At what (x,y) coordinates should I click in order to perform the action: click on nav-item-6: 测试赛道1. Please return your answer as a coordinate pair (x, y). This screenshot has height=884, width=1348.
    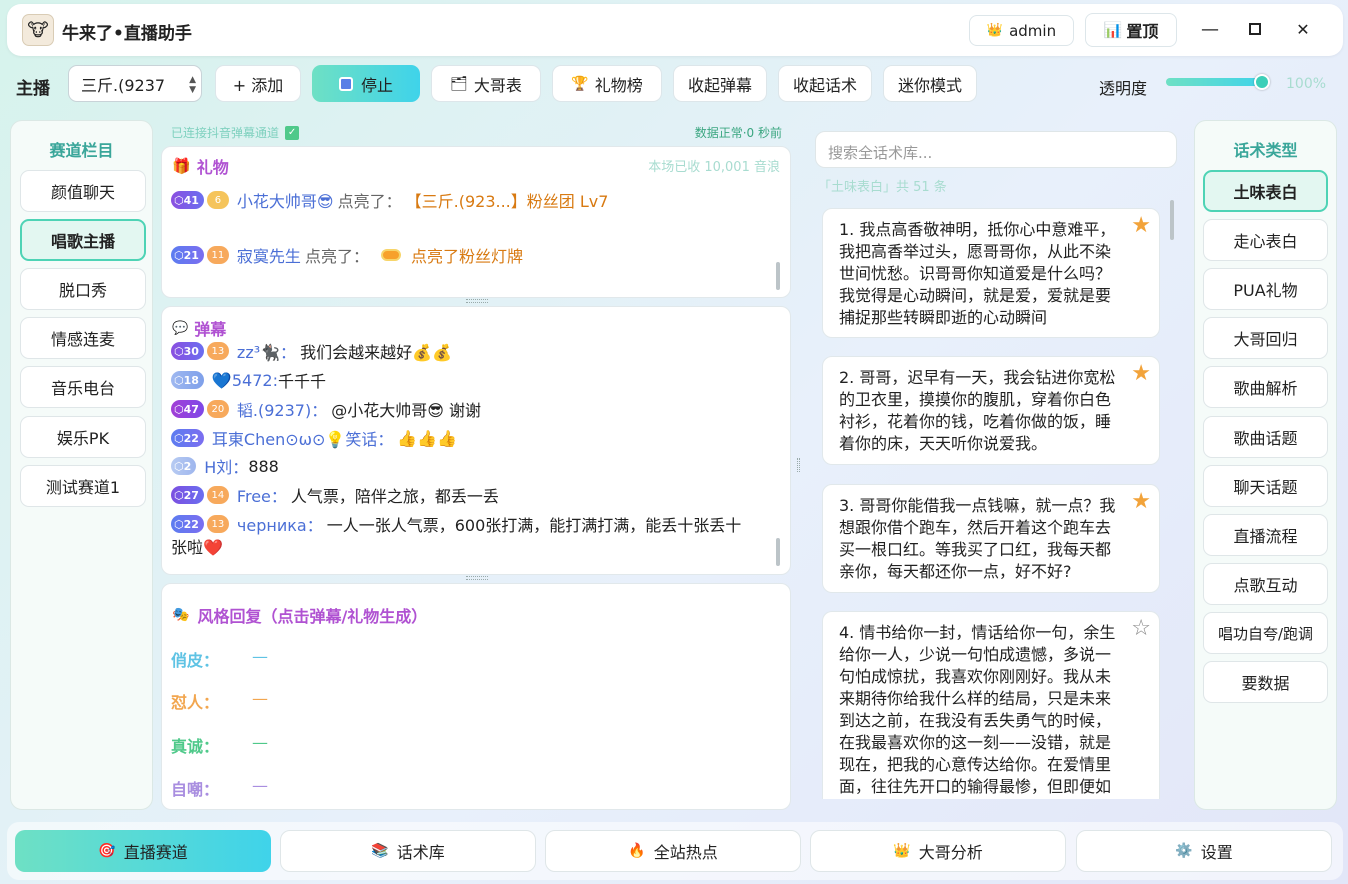
    Looking at the image, I should click on (83, 486).